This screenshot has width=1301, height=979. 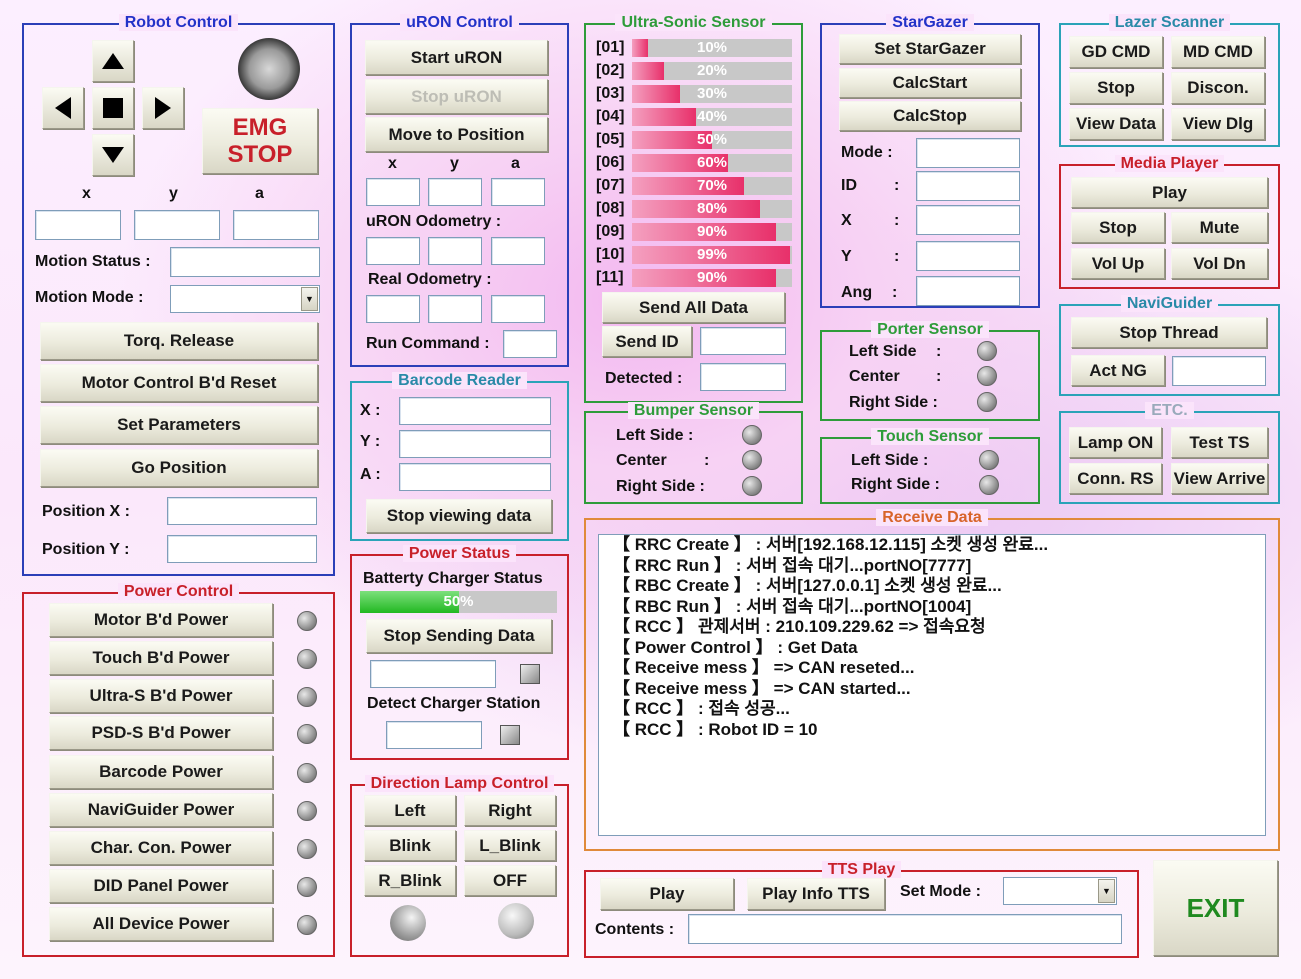 What do you see at coordinates (161, 924) in the screenshot?
I see `power-item-button: All Device Power` at bounding box center [161, 924].